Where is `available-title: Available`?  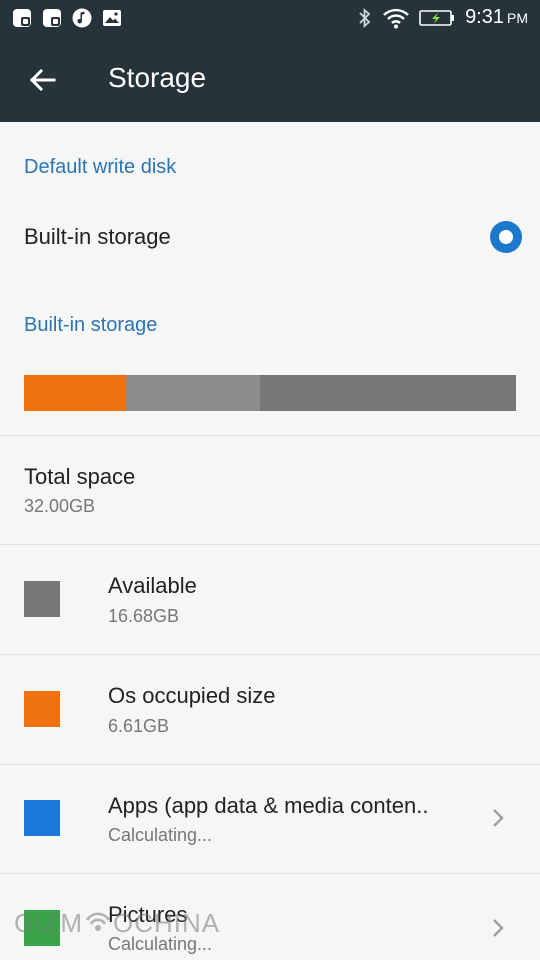 available-title: Available is located at coordinates (152, 585).